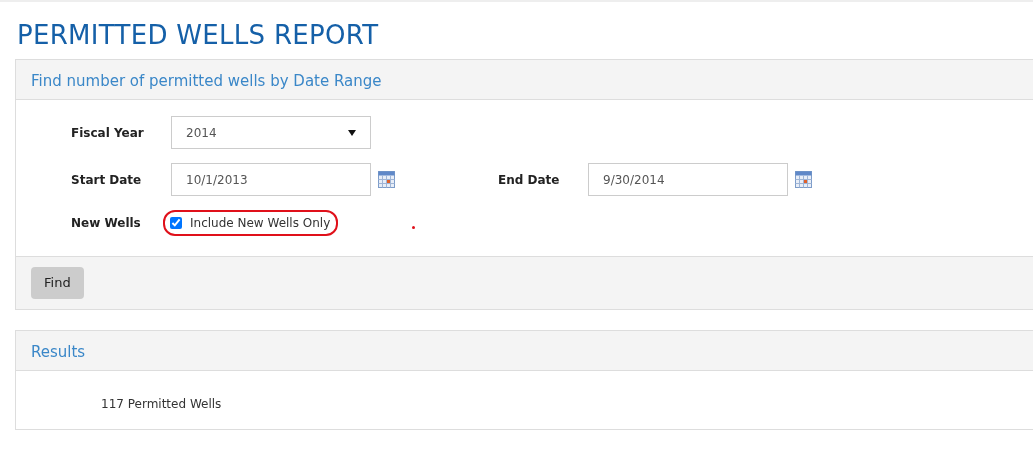  I want to click on field-label: Fiscal Year, so click(108, 133).